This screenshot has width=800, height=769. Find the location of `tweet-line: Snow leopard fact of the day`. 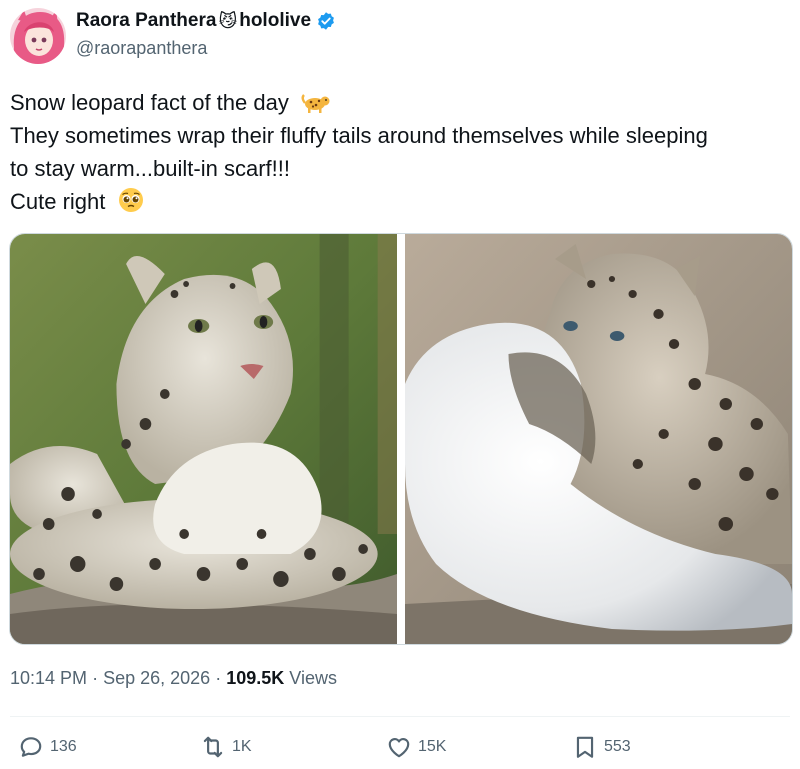

tweet-line: Snow leopard fact of the day is located at coordinates (400, 102).